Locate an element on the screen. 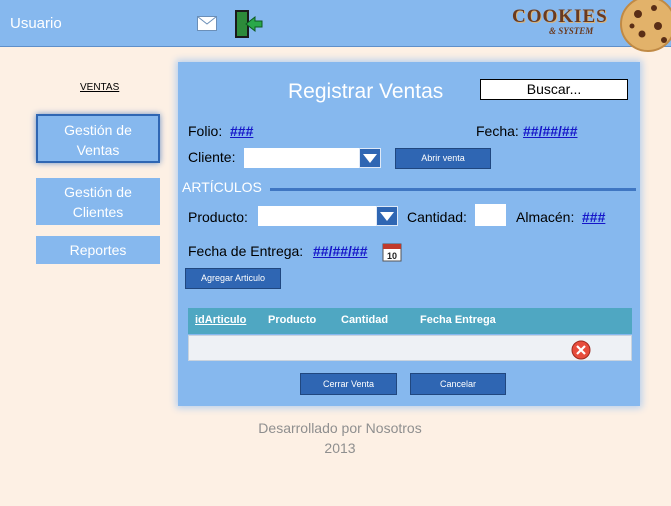  page-title: Registrar Ventas is located at coordinates (366, 91).